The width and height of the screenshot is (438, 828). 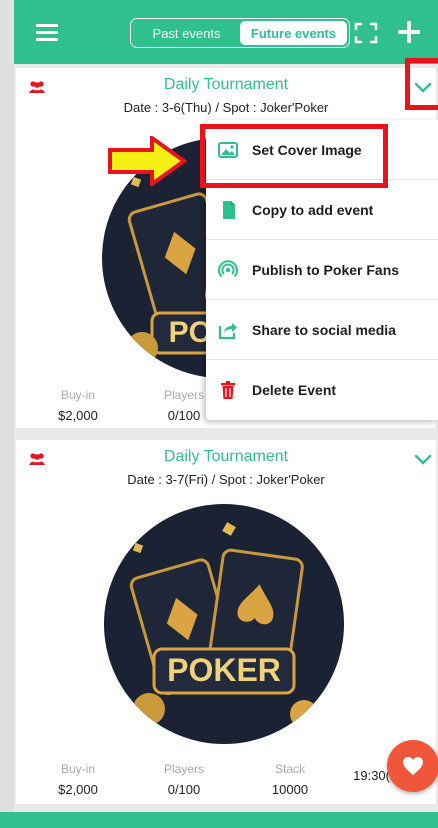 I want to click on menu-item-copy-to-add-event: Copy to add event, so click(x=322, y=210).